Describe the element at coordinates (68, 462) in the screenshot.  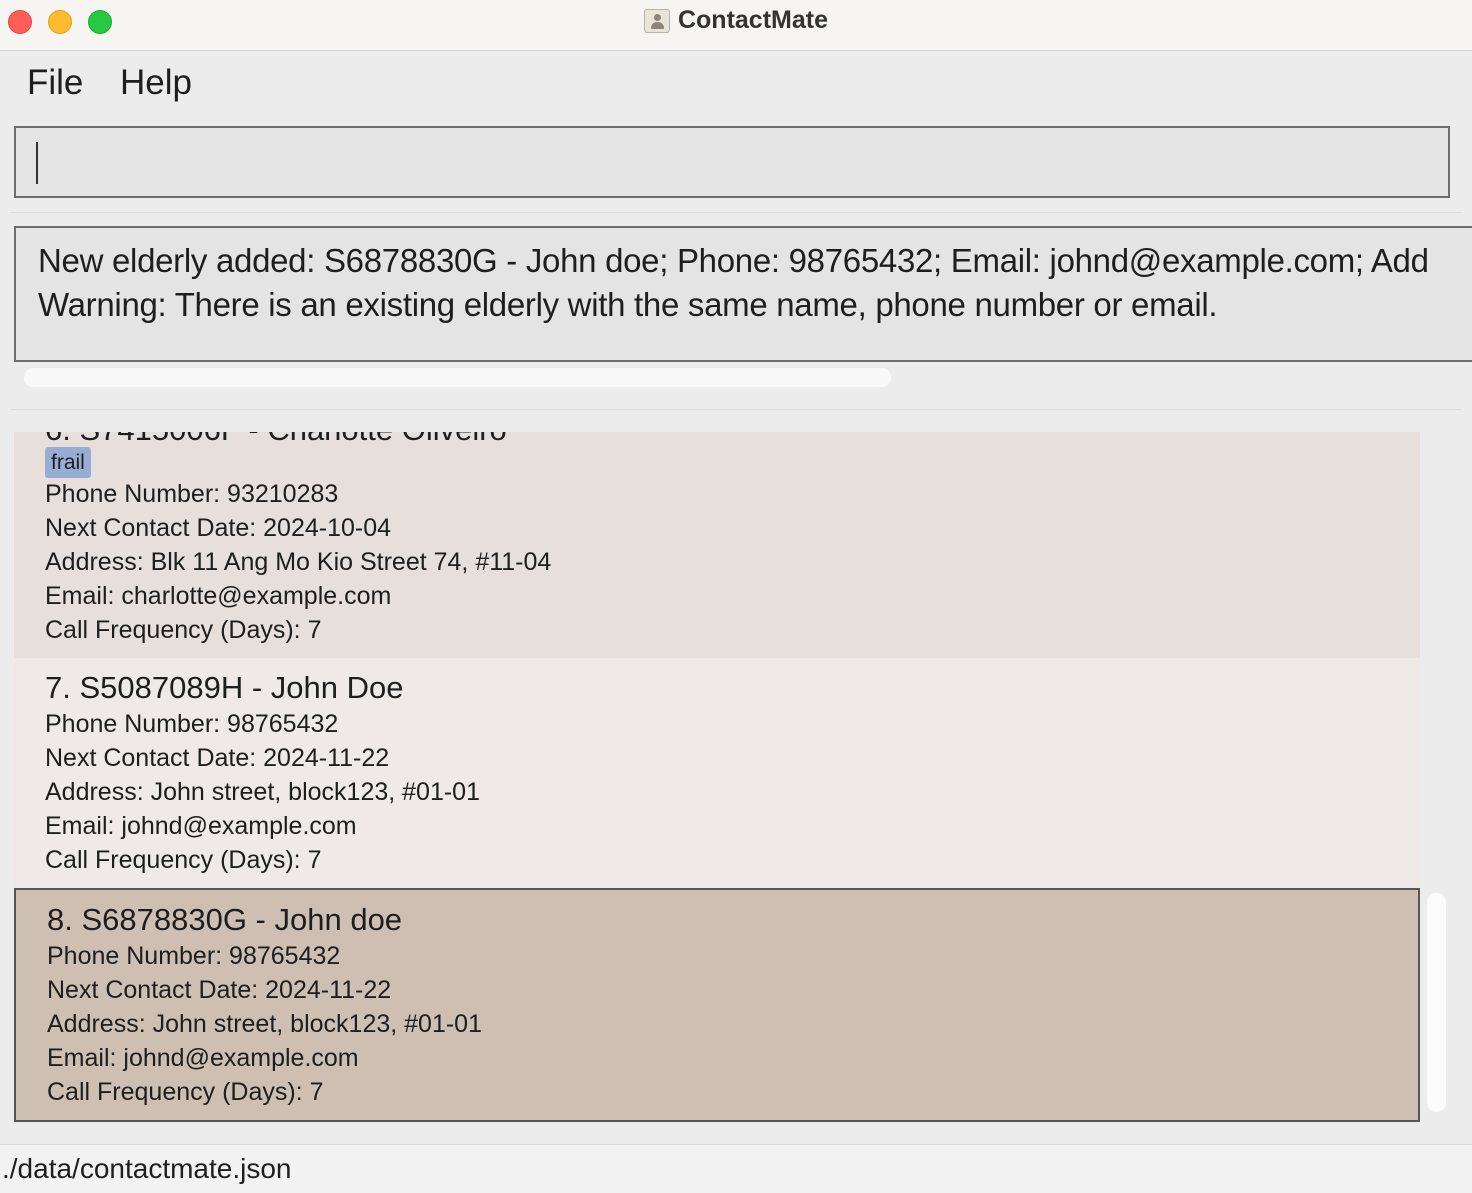
I see `tag-badge: frail` at that location.